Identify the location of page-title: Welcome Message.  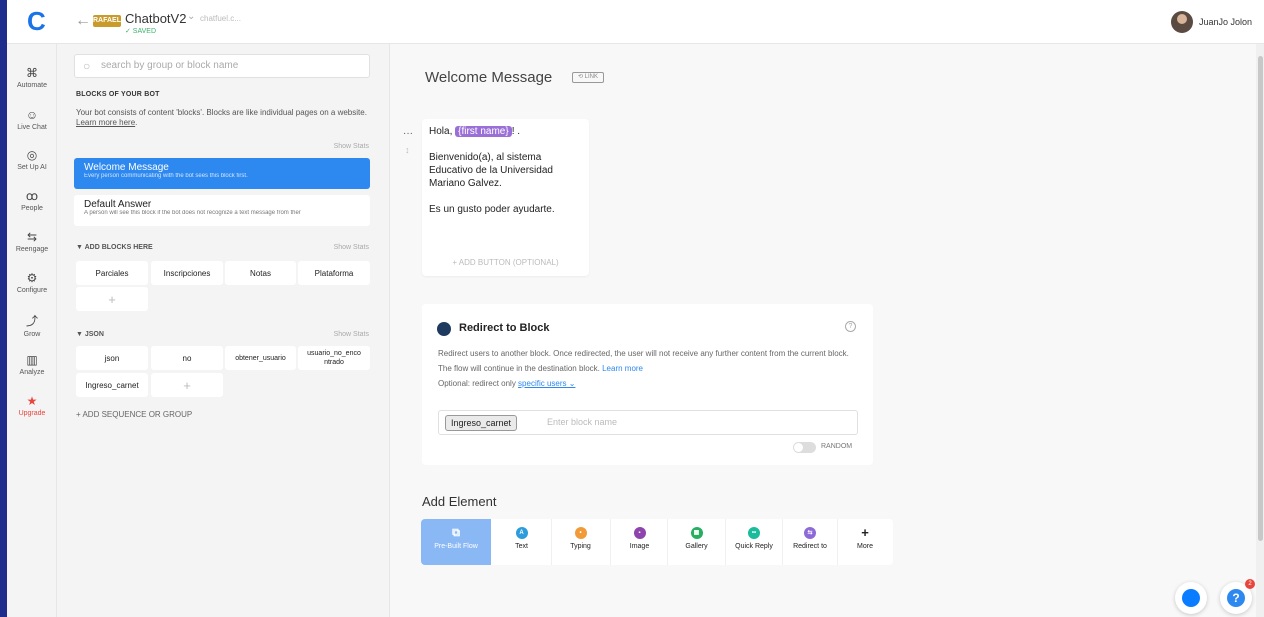
(488, 77).